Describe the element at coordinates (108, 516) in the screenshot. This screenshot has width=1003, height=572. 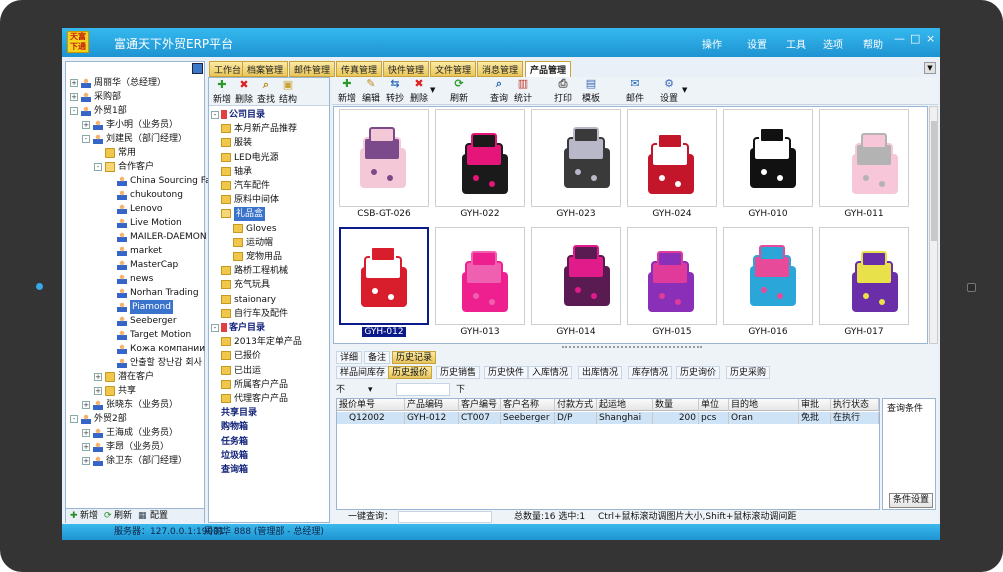
I see `refresh-icon: ⟳` at that location.